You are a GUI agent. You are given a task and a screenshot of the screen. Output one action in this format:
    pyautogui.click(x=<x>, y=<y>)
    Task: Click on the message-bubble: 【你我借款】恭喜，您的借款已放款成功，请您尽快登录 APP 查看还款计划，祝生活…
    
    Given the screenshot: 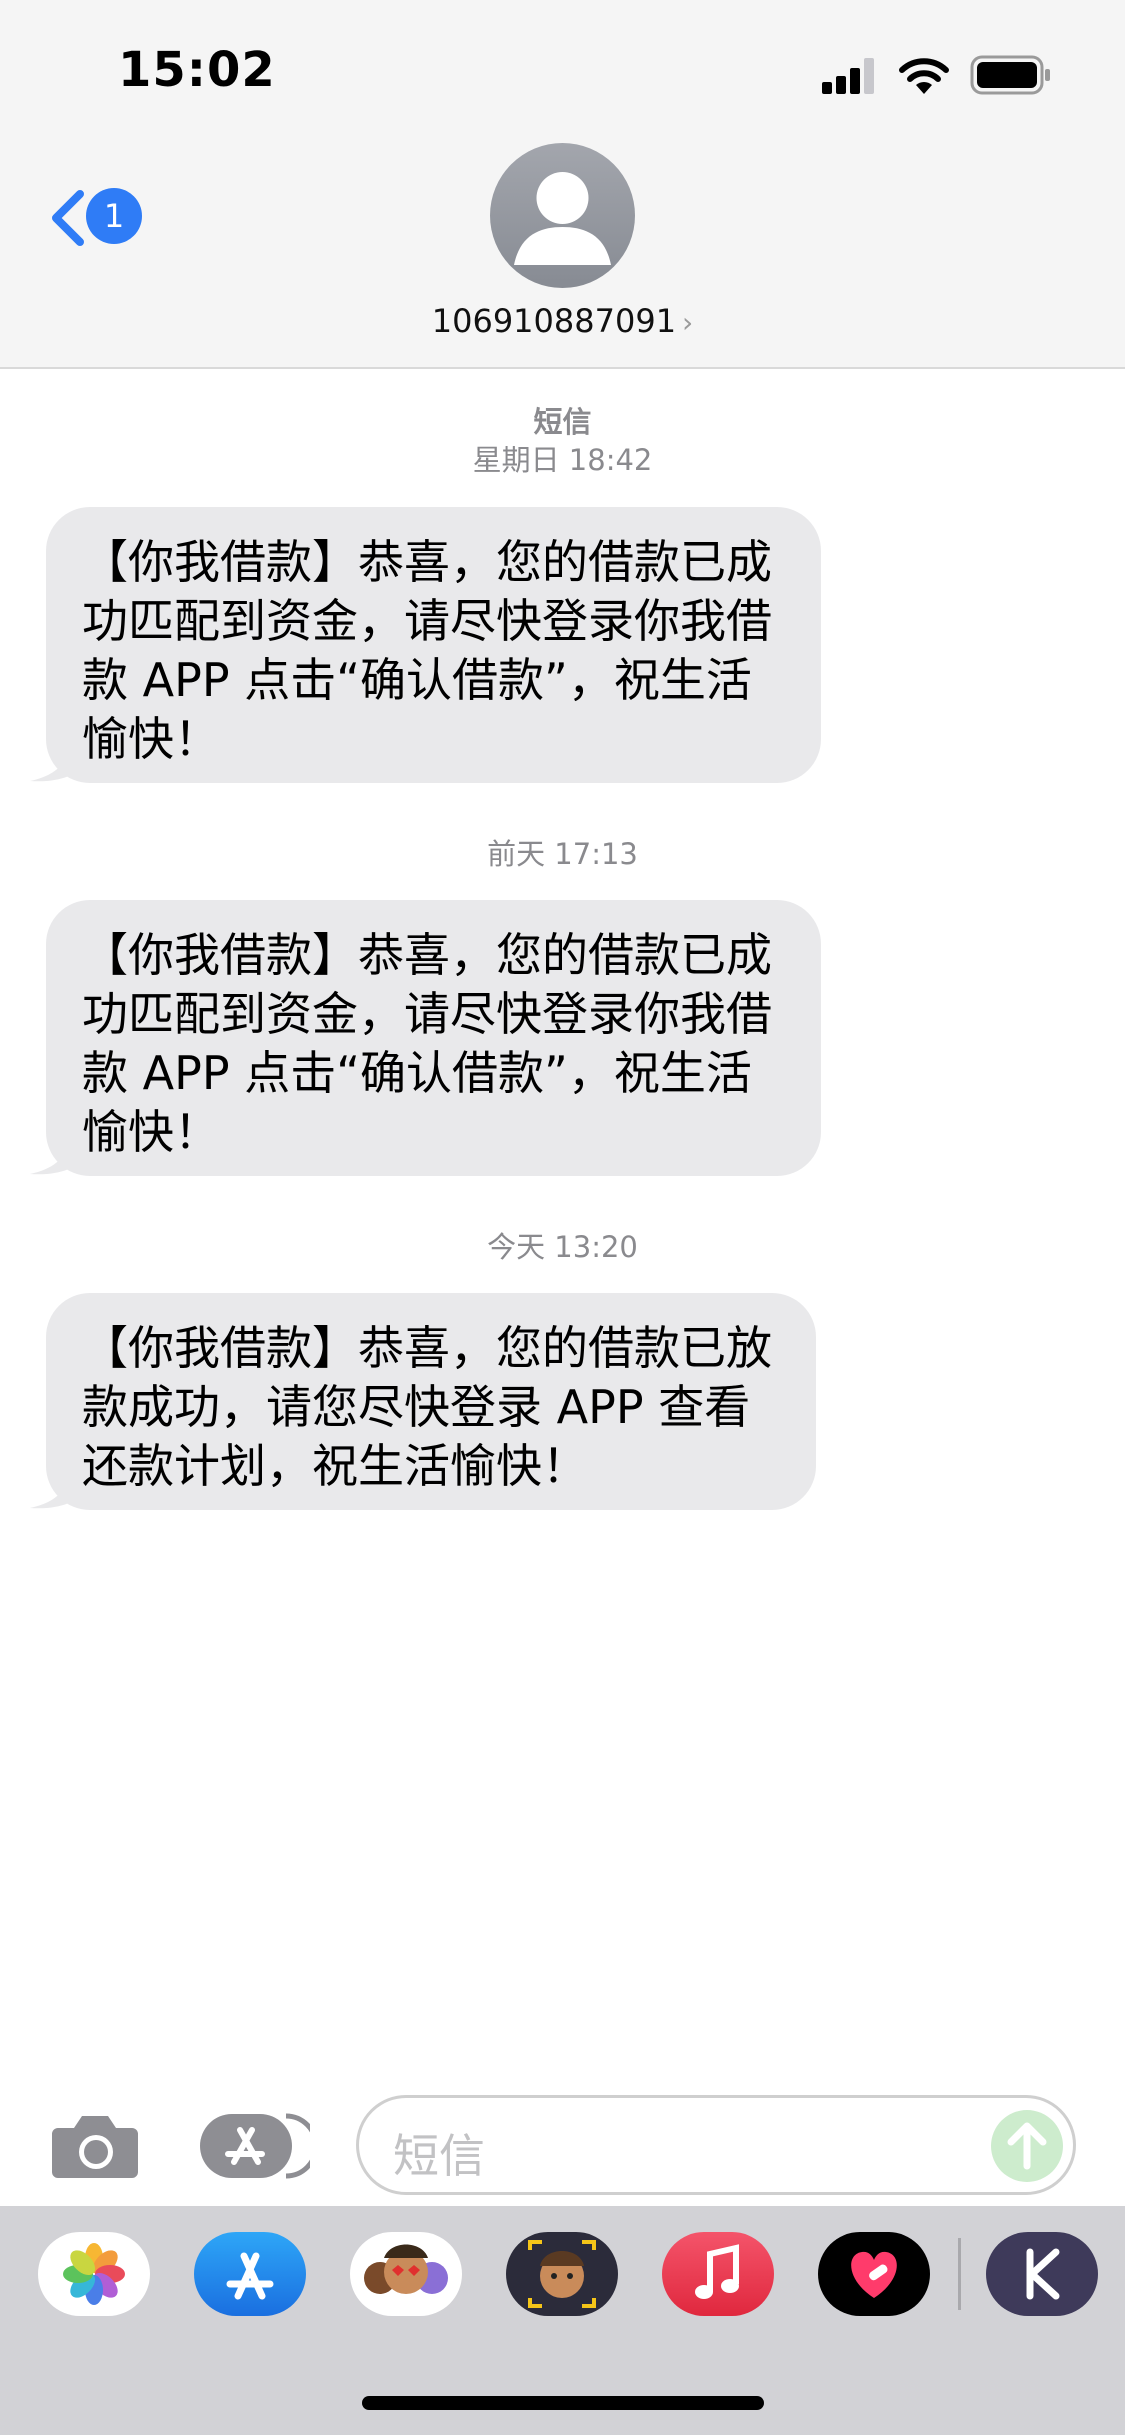 What is the action you would take?
    pyautogui.click(x=431, y=1401)
    